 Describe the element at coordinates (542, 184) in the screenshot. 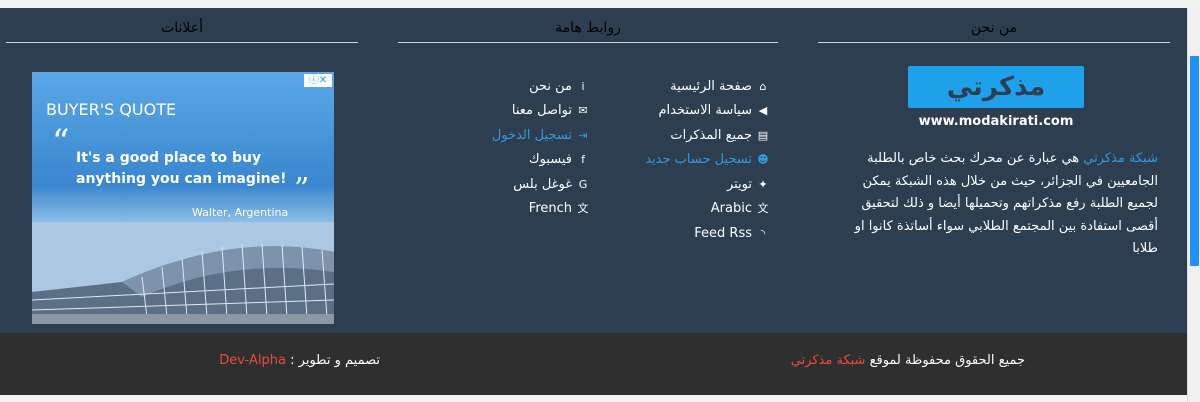

I see `link-label: غوغل بلس` at that location.